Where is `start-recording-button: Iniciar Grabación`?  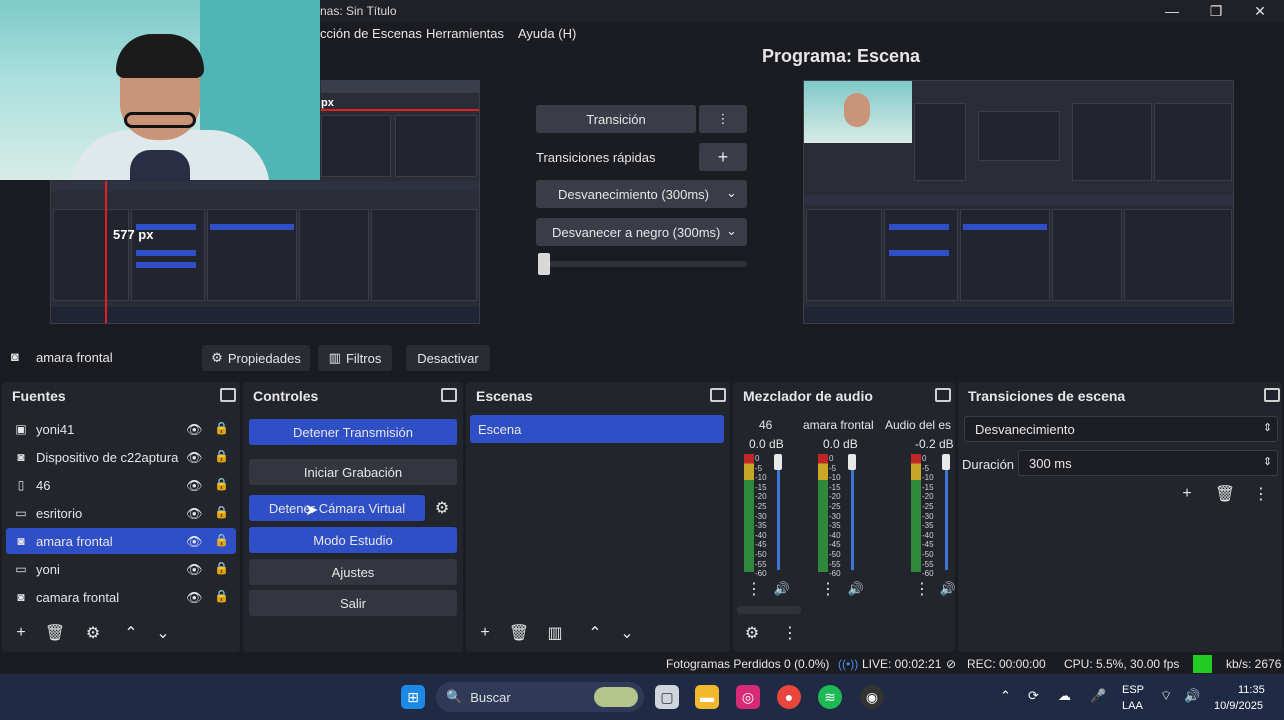 start-recording-button: Iniciar Grabación is located at coordinates (353, 472).